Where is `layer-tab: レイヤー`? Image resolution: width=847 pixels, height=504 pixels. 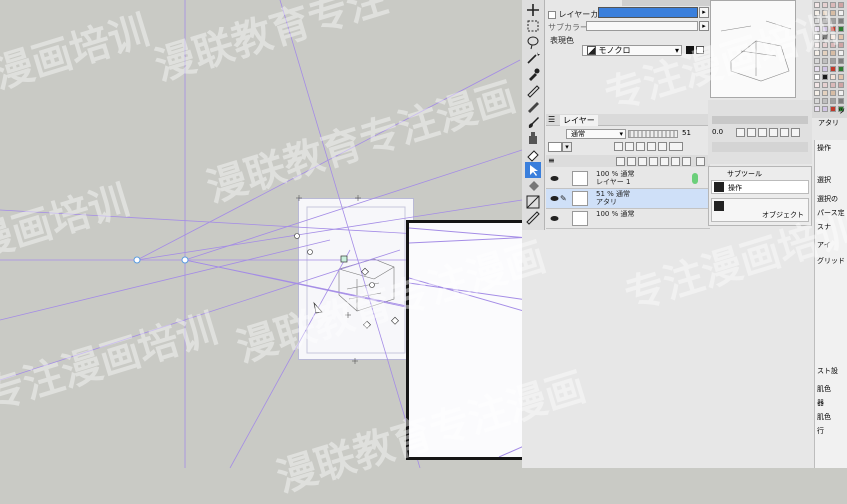
layer-tab: レイヤー is located at coordinates (579, 120).